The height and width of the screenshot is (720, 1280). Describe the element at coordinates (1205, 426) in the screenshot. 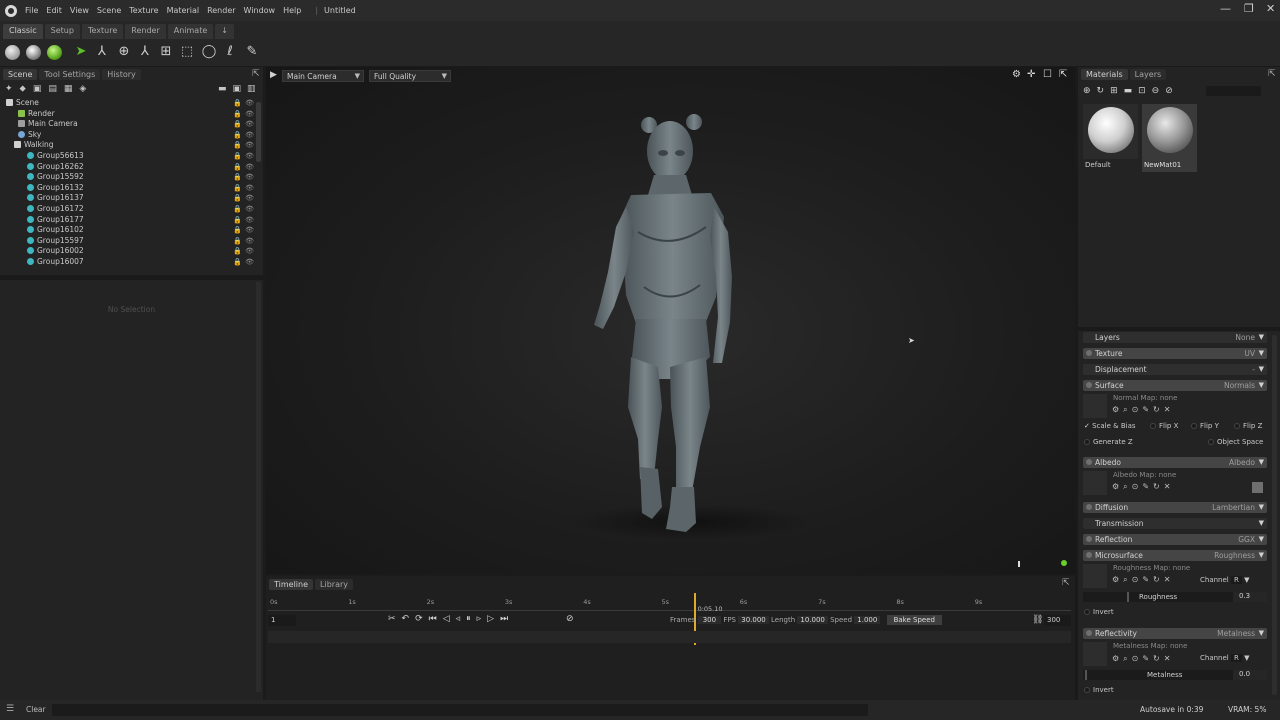

I see `flip-y-checkbox: Flip Y` at that location.